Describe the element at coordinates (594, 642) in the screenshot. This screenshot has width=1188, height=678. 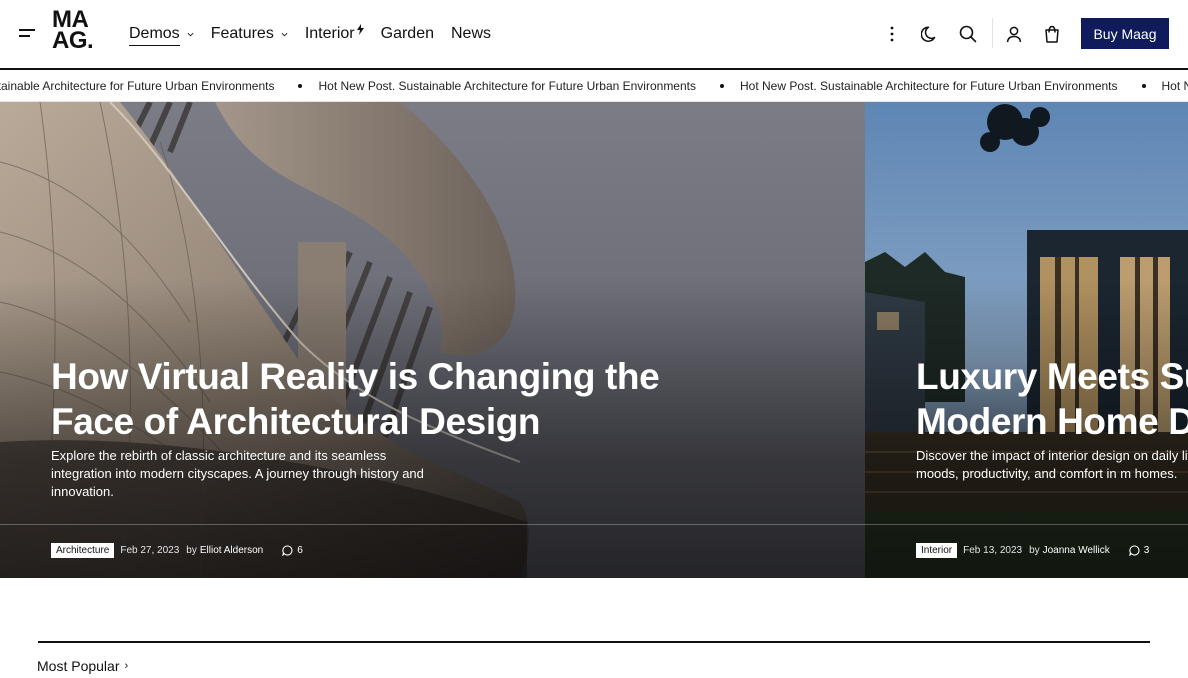
I see `section-rule` at that location.